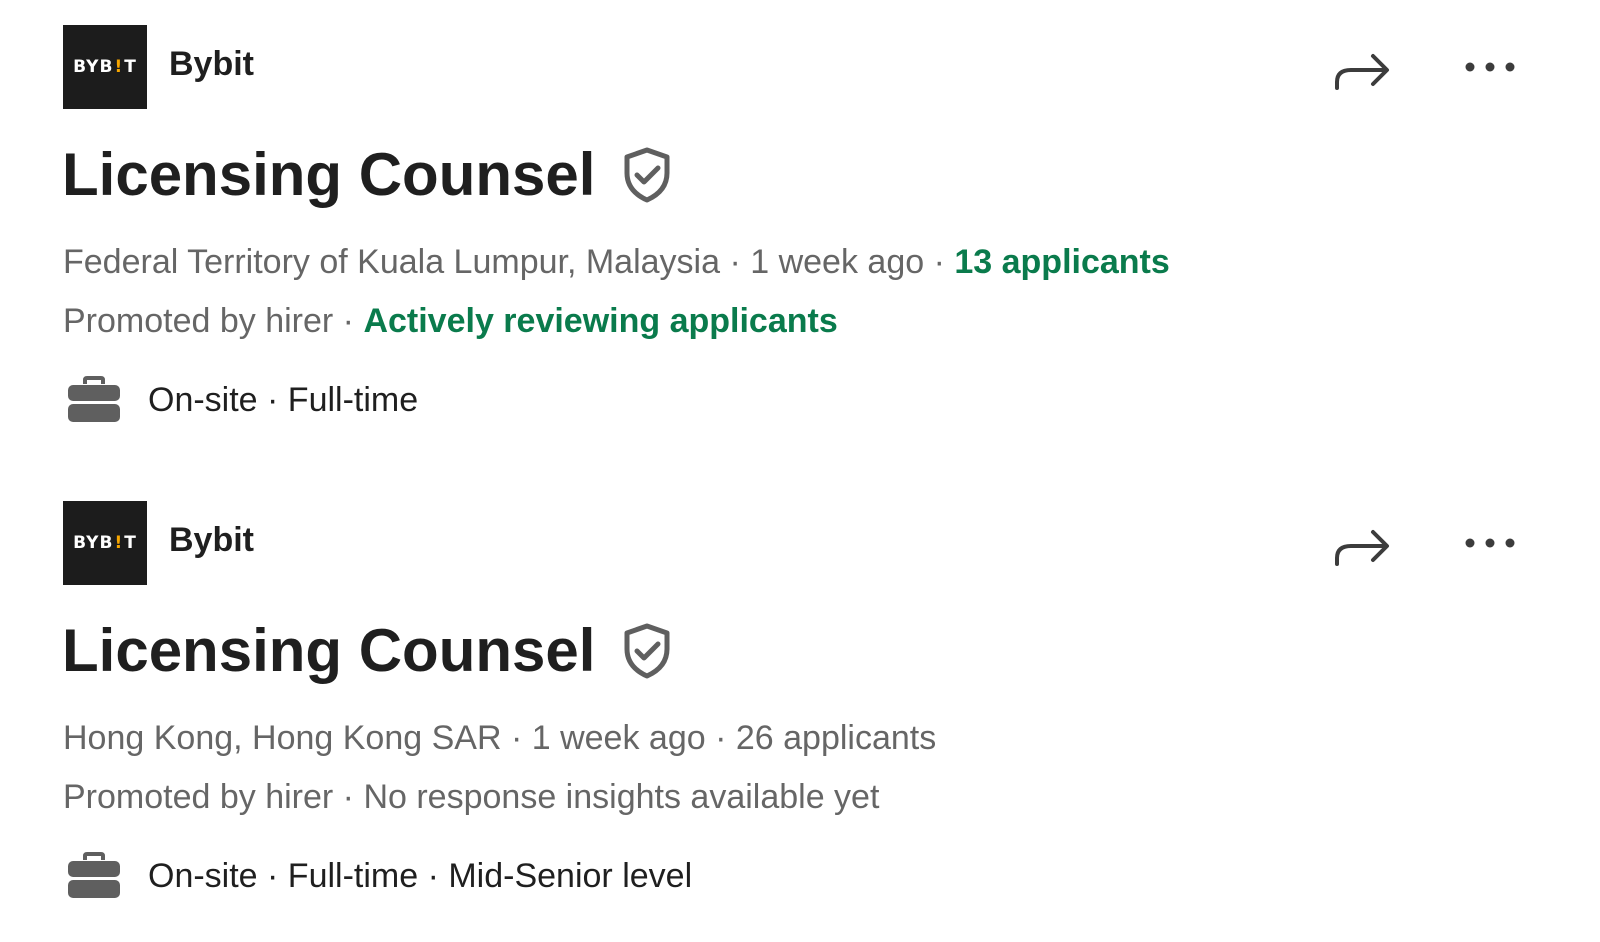  What do you see at coordinates (600, 321) in the screenshot?
I see `hiring-status: Actively reviewing applicants` at bounding box center [600, 321].